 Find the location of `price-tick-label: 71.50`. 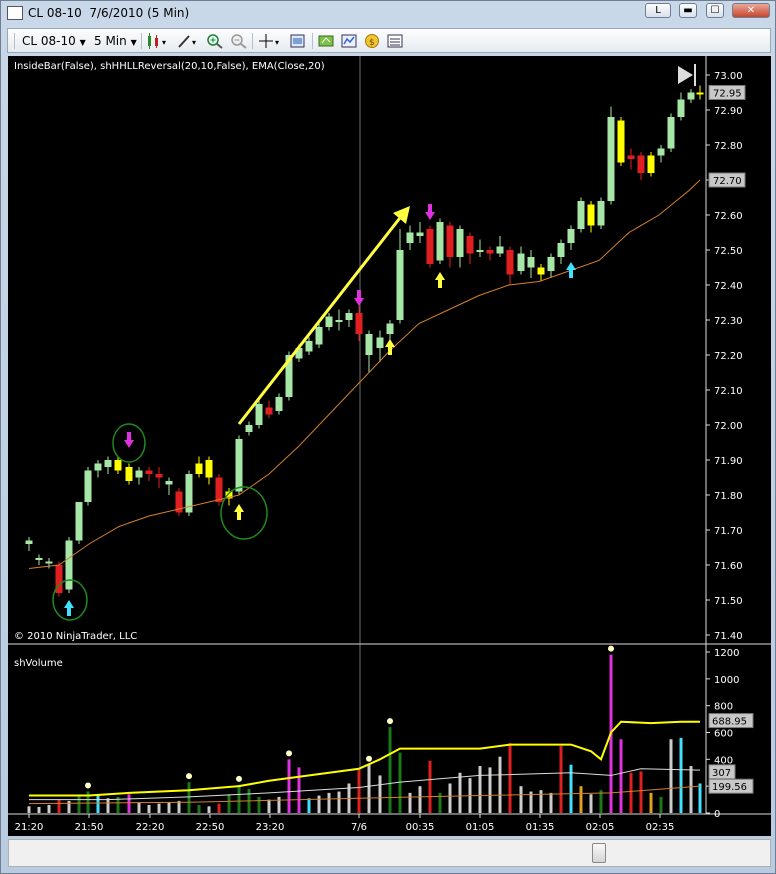

price-tick-label: 71.50 is located at coordinates (728, 601).